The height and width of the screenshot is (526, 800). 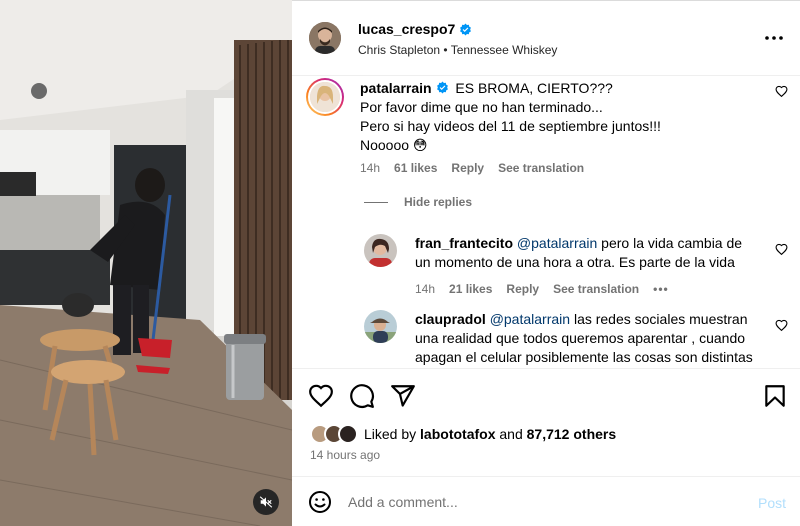 What do you see at coordinates (534, 88) in the screenshot?
I see `comment-text-line: ES BROMA, CIERTO???` at bounding box center [534, 88].